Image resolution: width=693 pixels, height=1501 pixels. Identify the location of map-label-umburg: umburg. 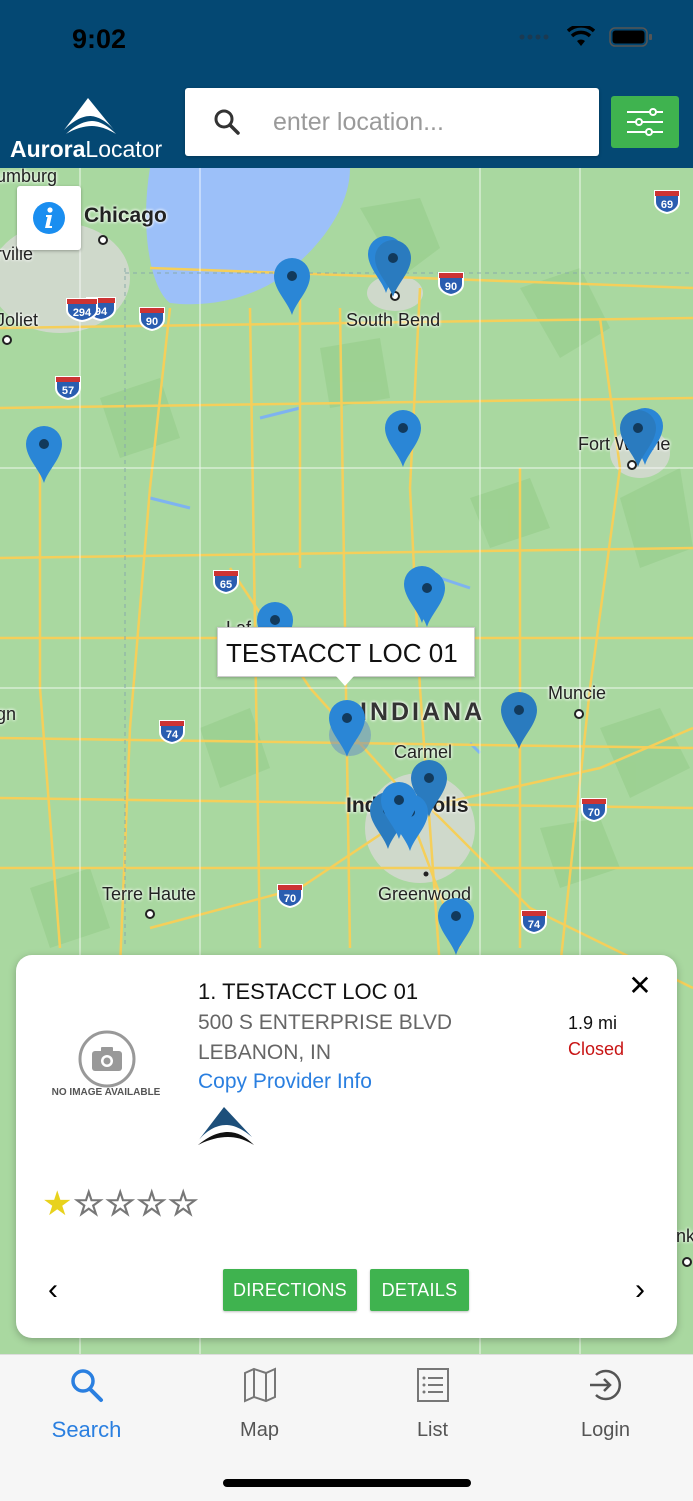
(29, 177).